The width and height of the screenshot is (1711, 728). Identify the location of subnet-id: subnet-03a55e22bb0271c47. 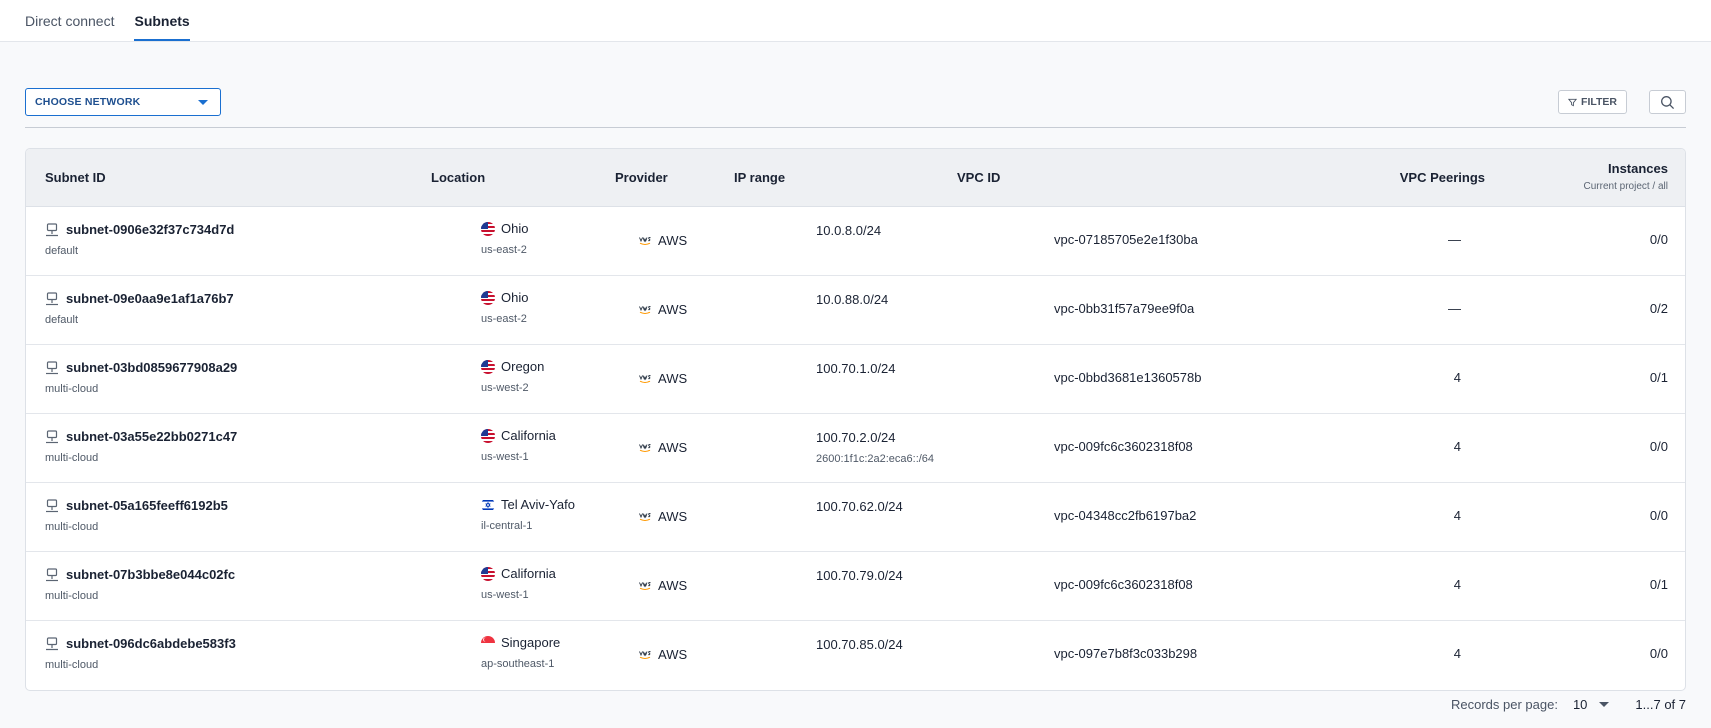
(151, 436).